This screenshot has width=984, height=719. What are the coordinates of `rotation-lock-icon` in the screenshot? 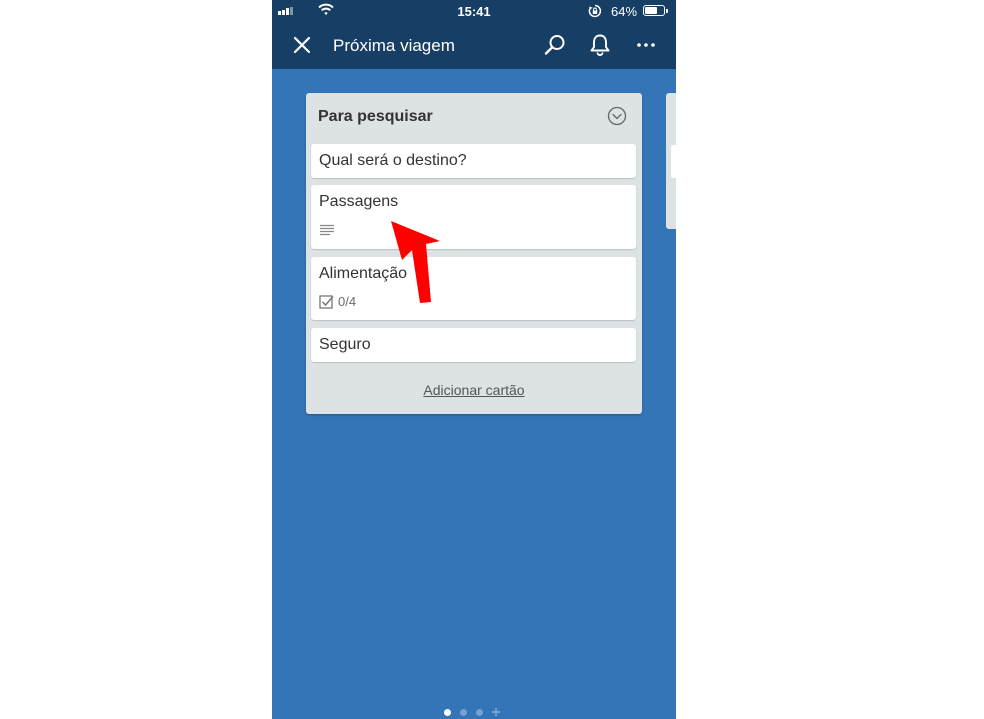 It's located at (595, 11).